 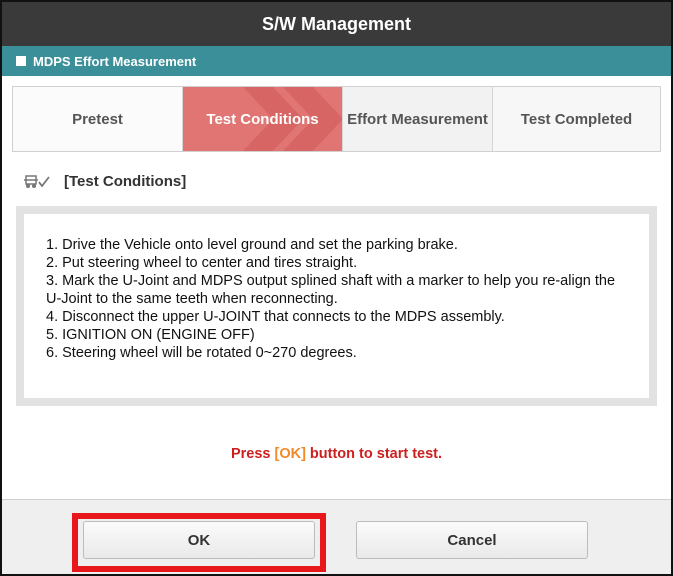 What do you see at coordinates (347, 181) in the screenshot?
I see `conditions-heading-row: [Test Conditions]` at bounding box center [347, 181].